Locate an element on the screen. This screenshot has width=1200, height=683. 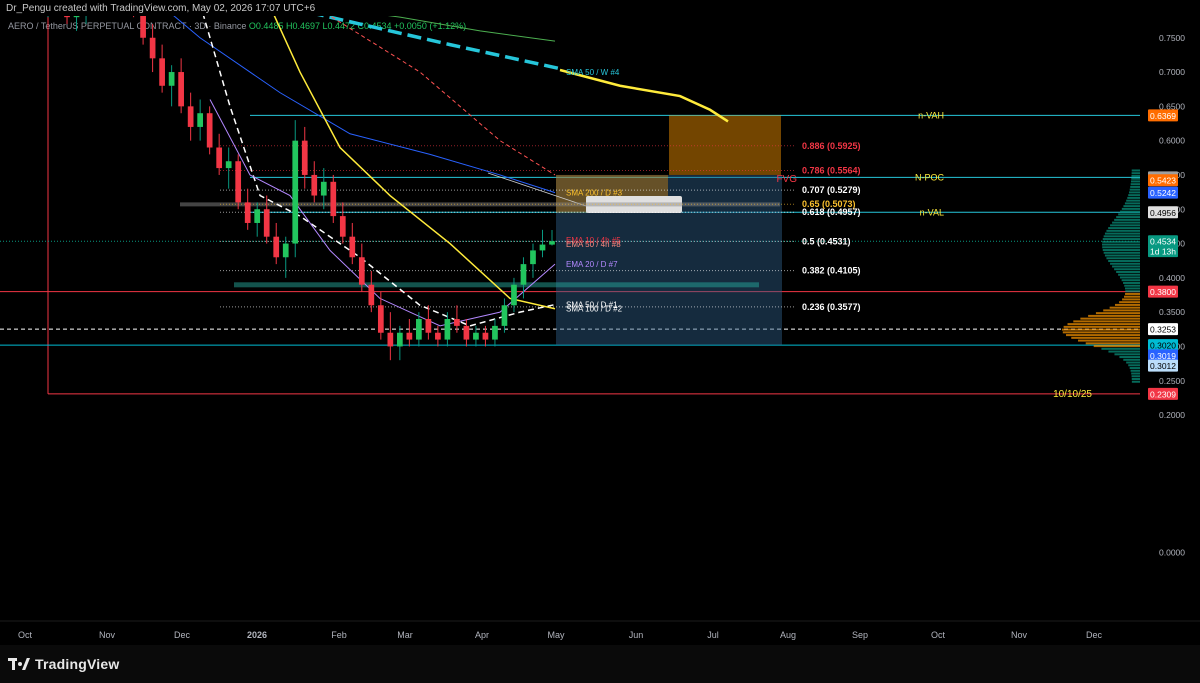
time-tick-0: Oct is located at coordinates (25, 635).